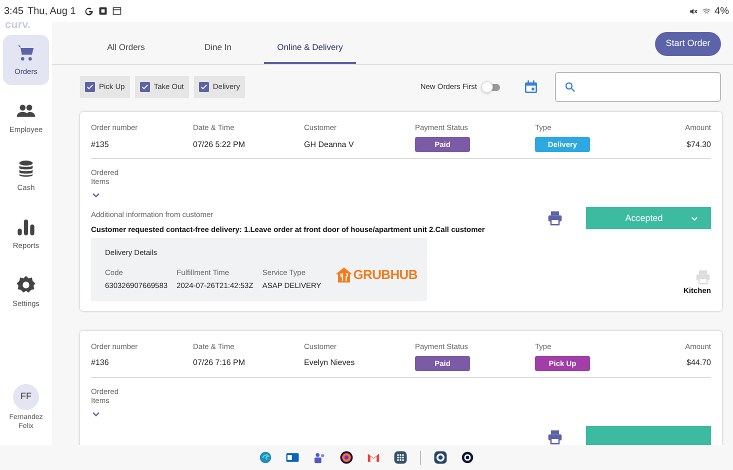  What do you see at coordinates (218, 48) in the screenshot?
I see `tab: Dine In` at bounding box center [218, 48].